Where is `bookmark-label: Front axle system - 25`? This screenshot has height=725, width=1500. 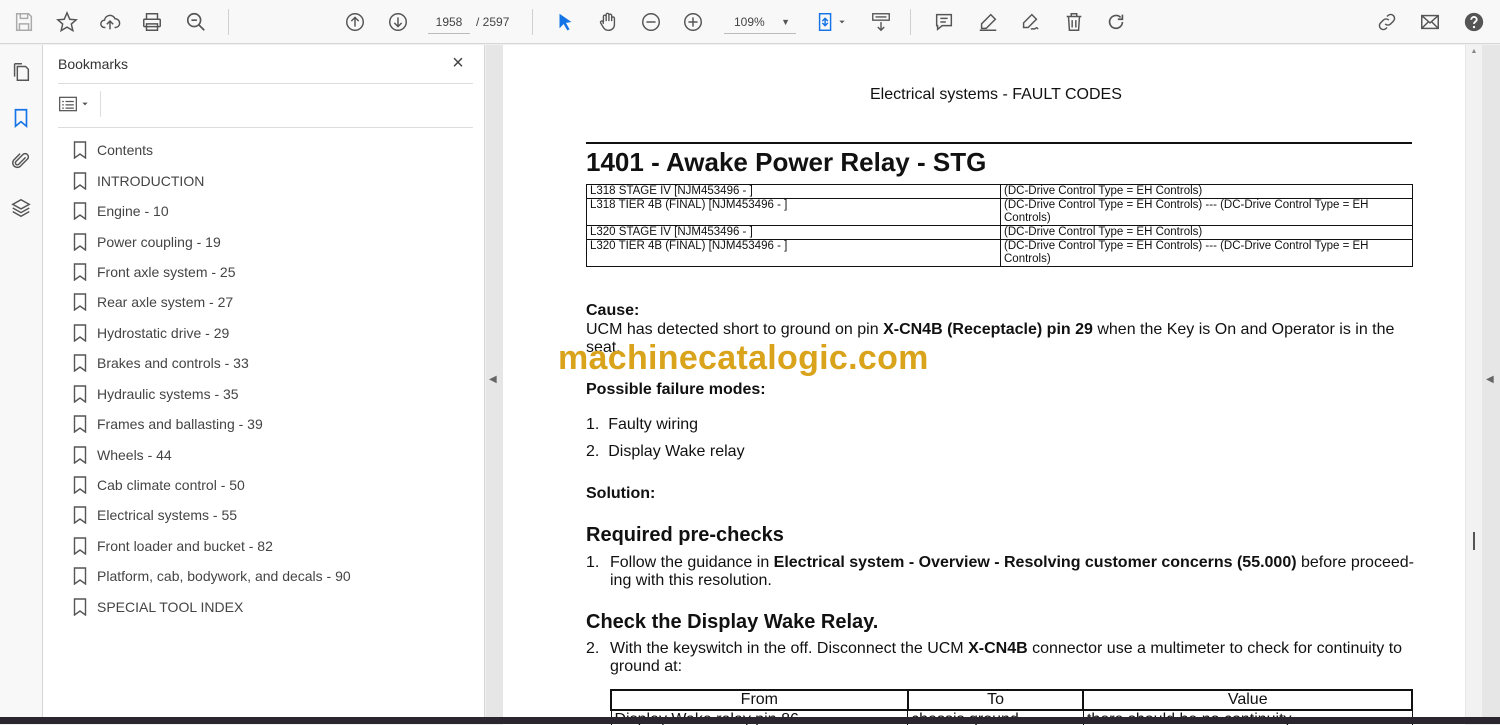
bookmark-label: Front axle system - 25 is located at coordinates (166, 271).